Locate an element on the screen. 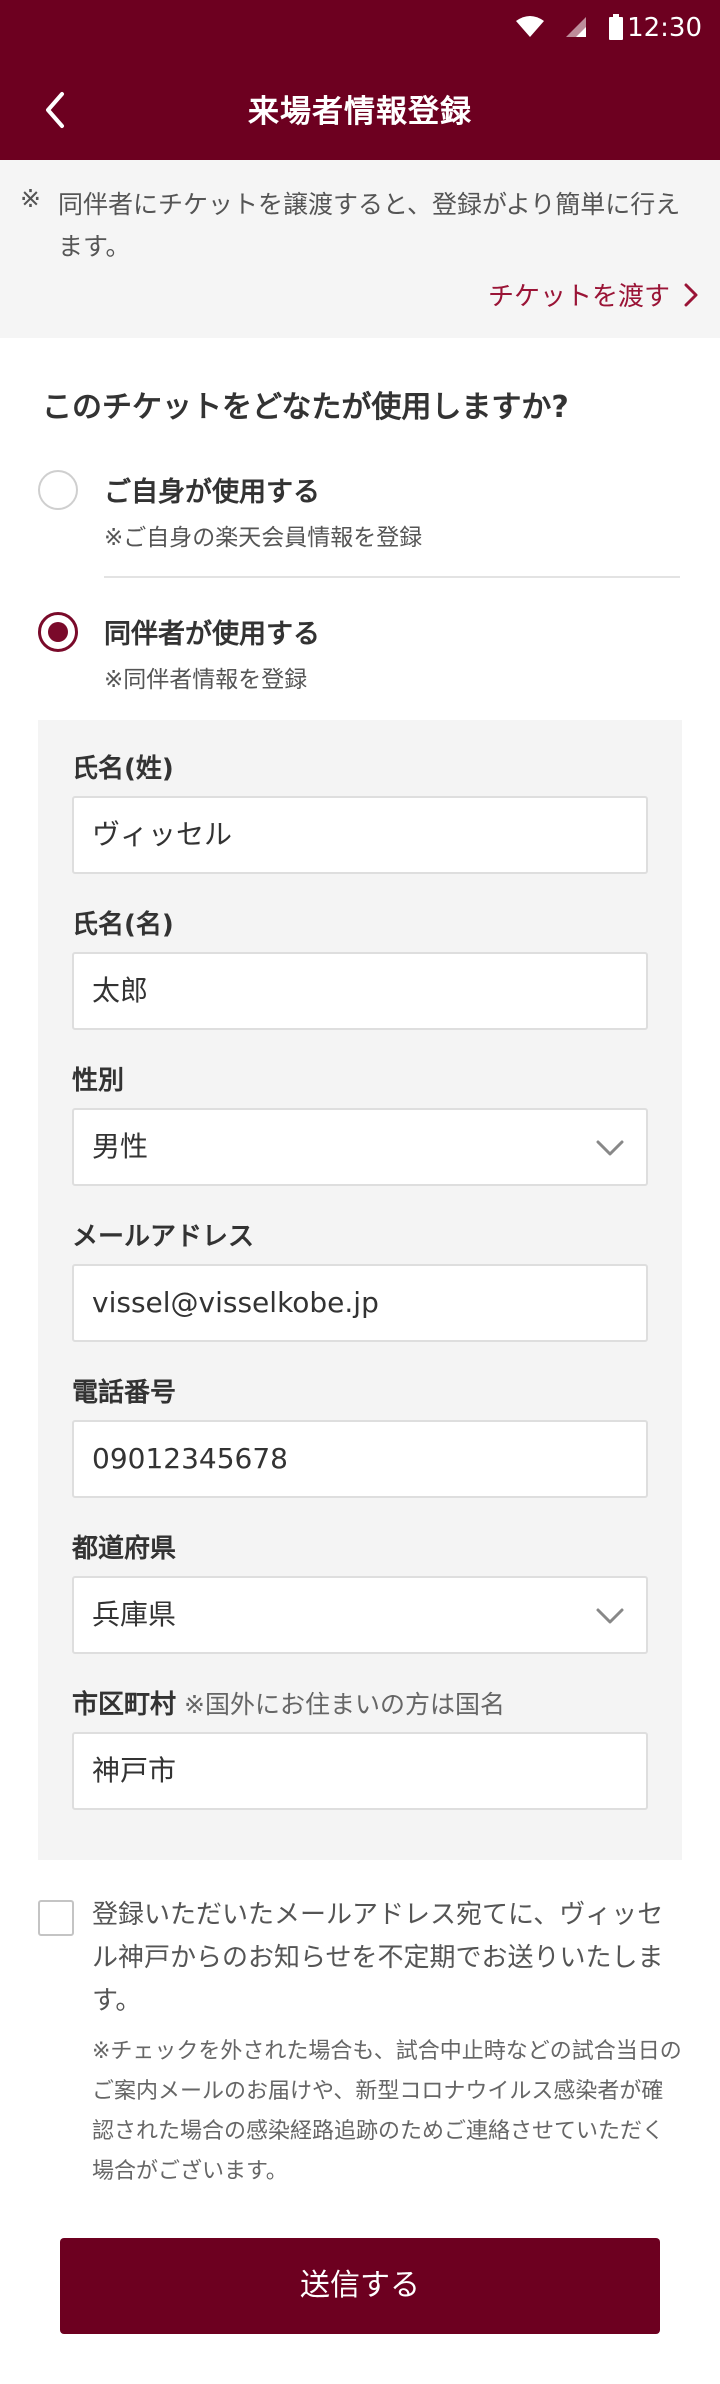 The width and height of the screenshot is (720, 2384). city-label-note: ※国外にお住まいの方は国名 is located at coordinates (344, 1704).